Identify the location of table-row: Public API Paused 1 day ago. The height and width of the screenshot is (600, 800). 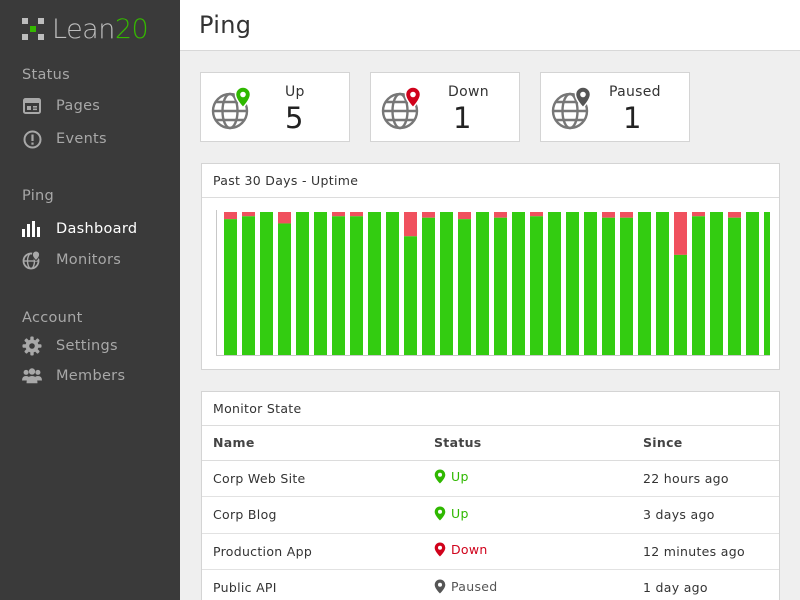
(490, 584).